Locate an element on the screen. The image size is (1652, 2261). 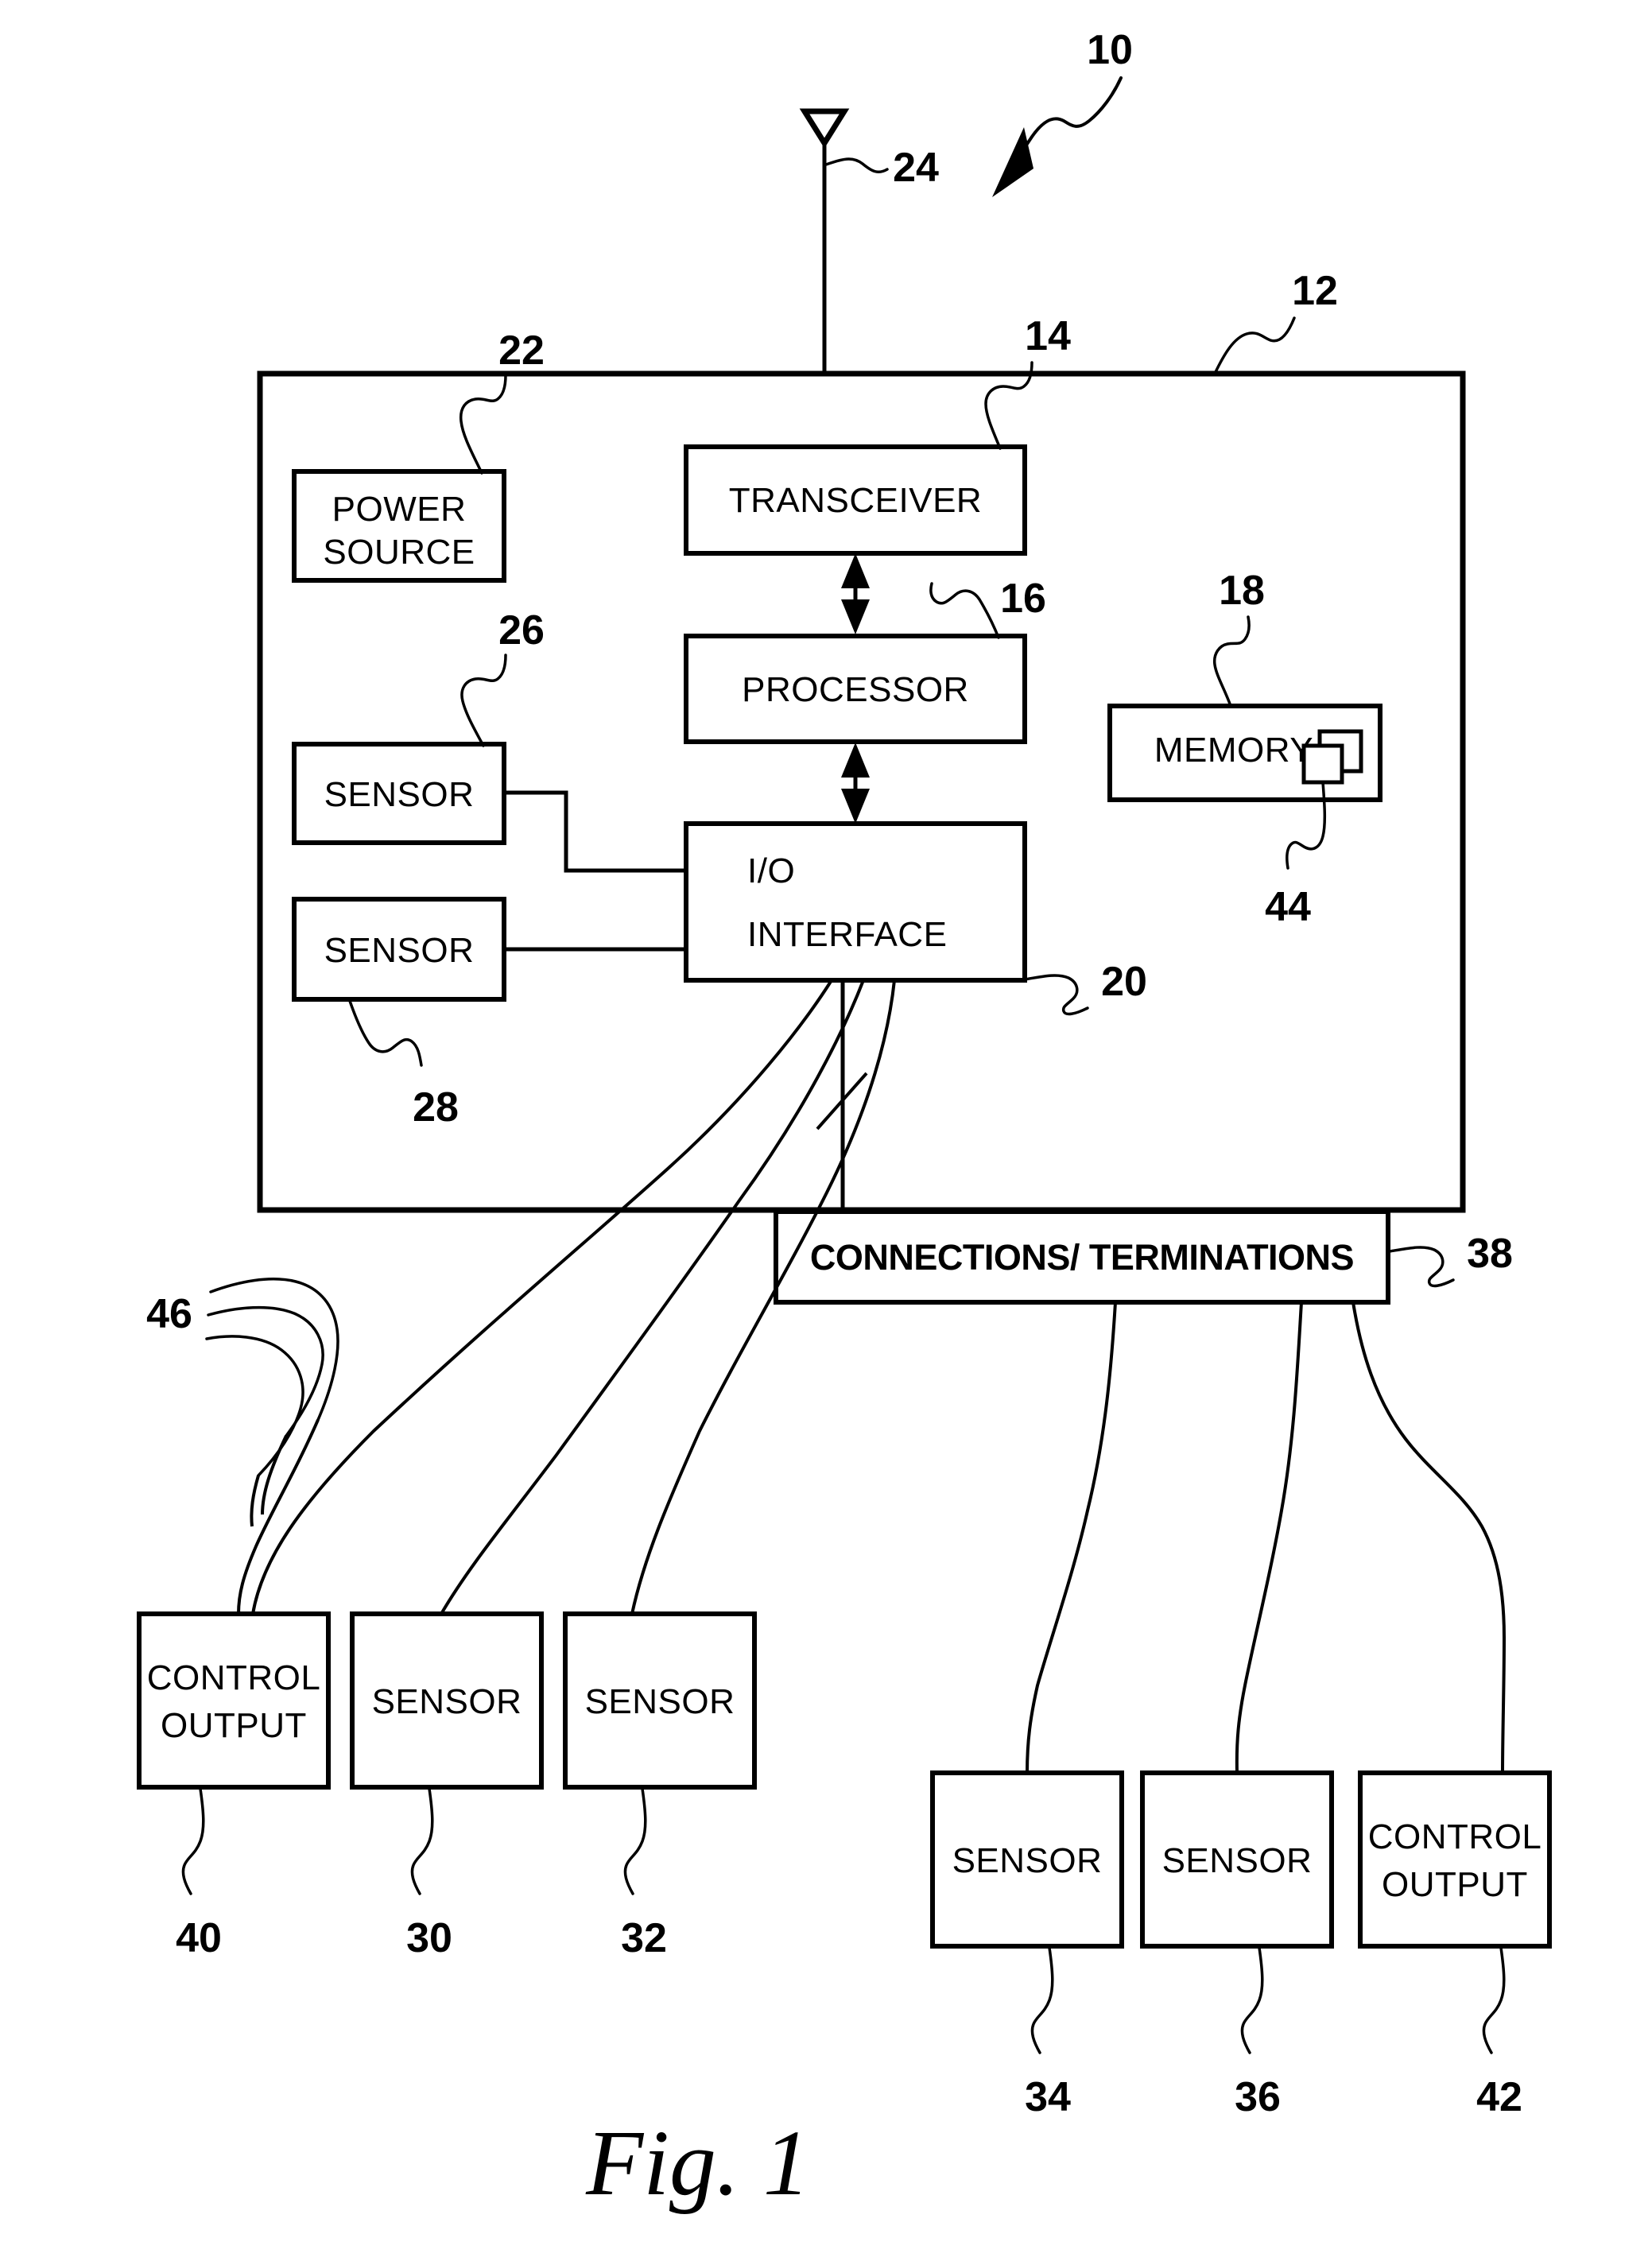
ref-34-leader is located at coordinates (1042, 2000).